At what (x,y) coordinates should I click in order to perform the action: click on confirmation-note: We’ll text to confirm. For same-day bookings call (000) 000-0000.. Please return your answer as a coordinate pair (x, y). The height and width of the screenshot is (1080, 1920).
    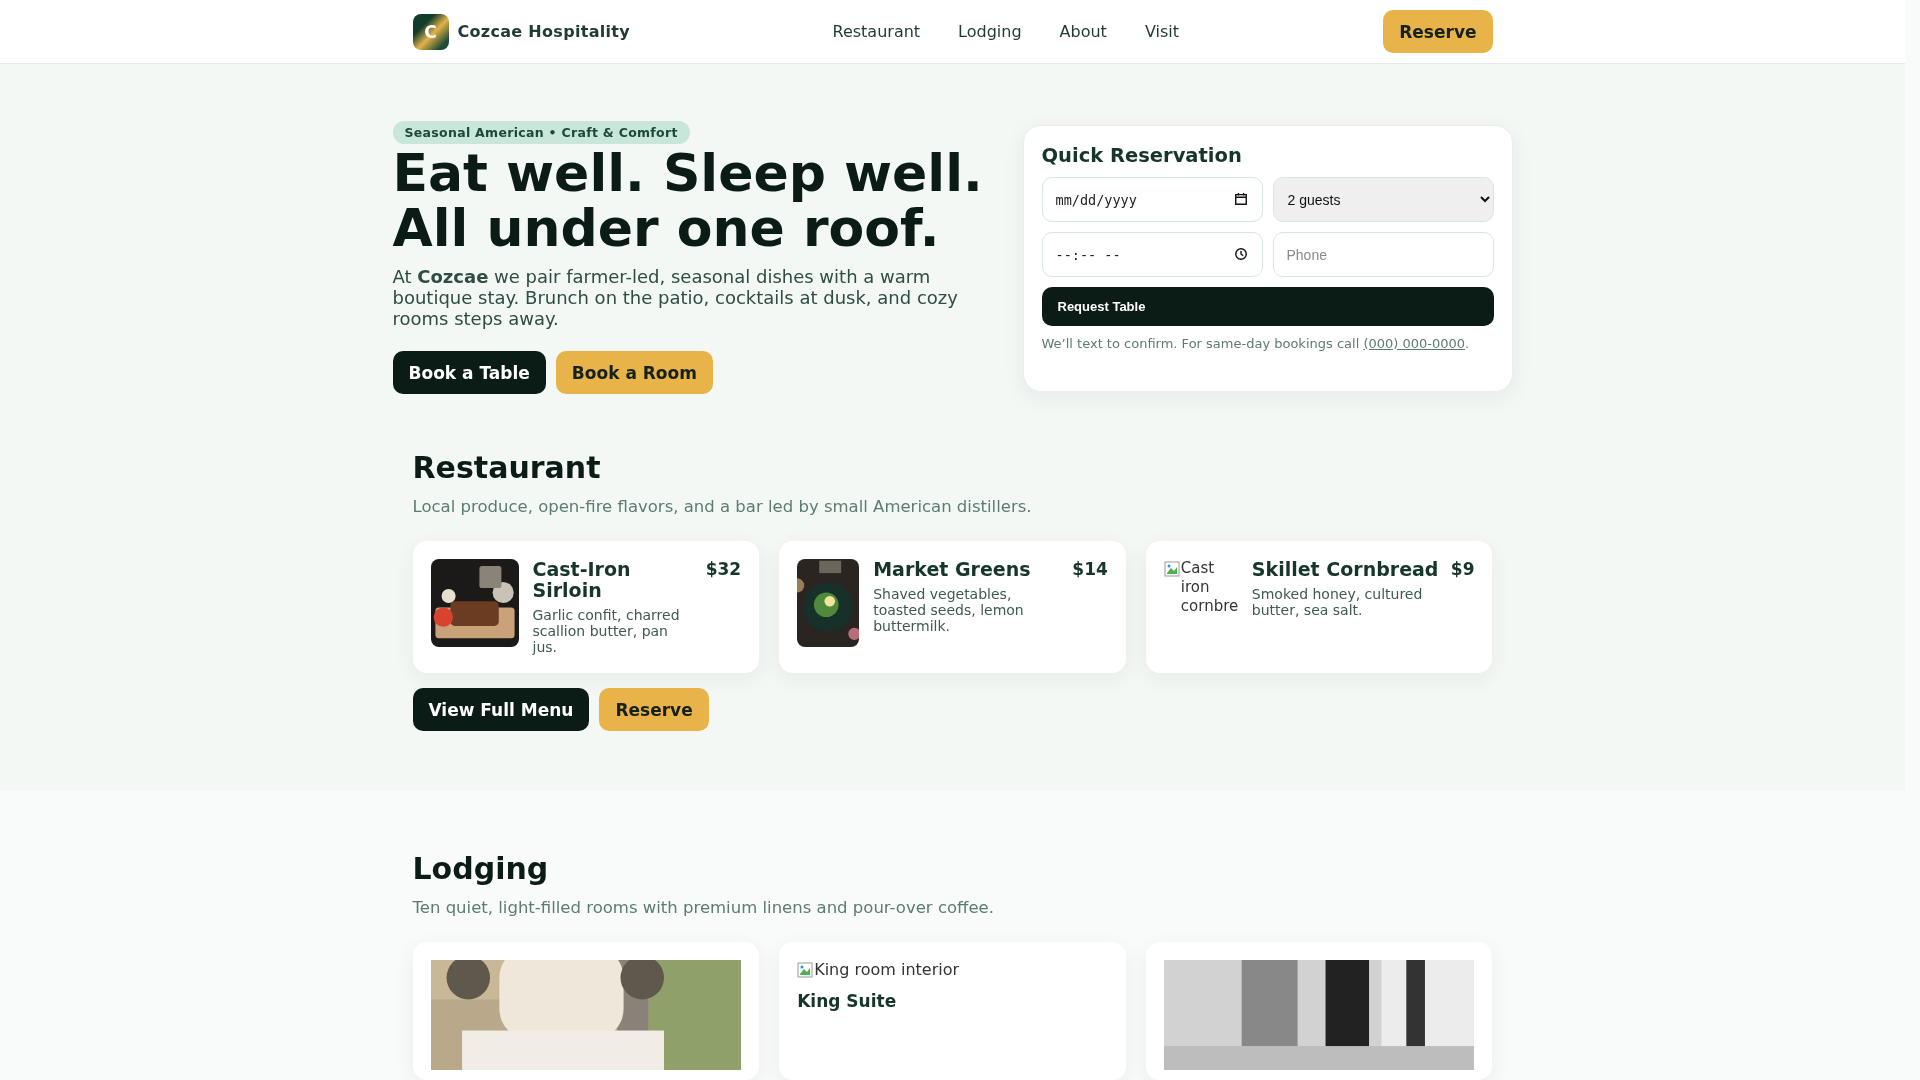
    Looking at the image, I should click on (1256, 343).